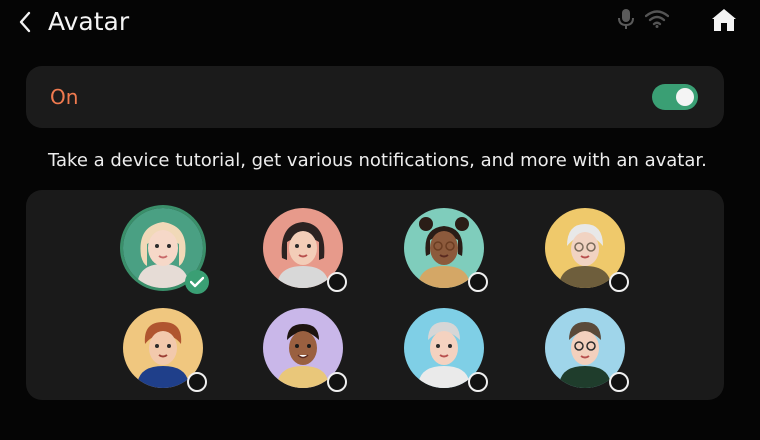 This screenshot has width=760, height=440. I want to click on chevron-left-icon, so click(25, 22).